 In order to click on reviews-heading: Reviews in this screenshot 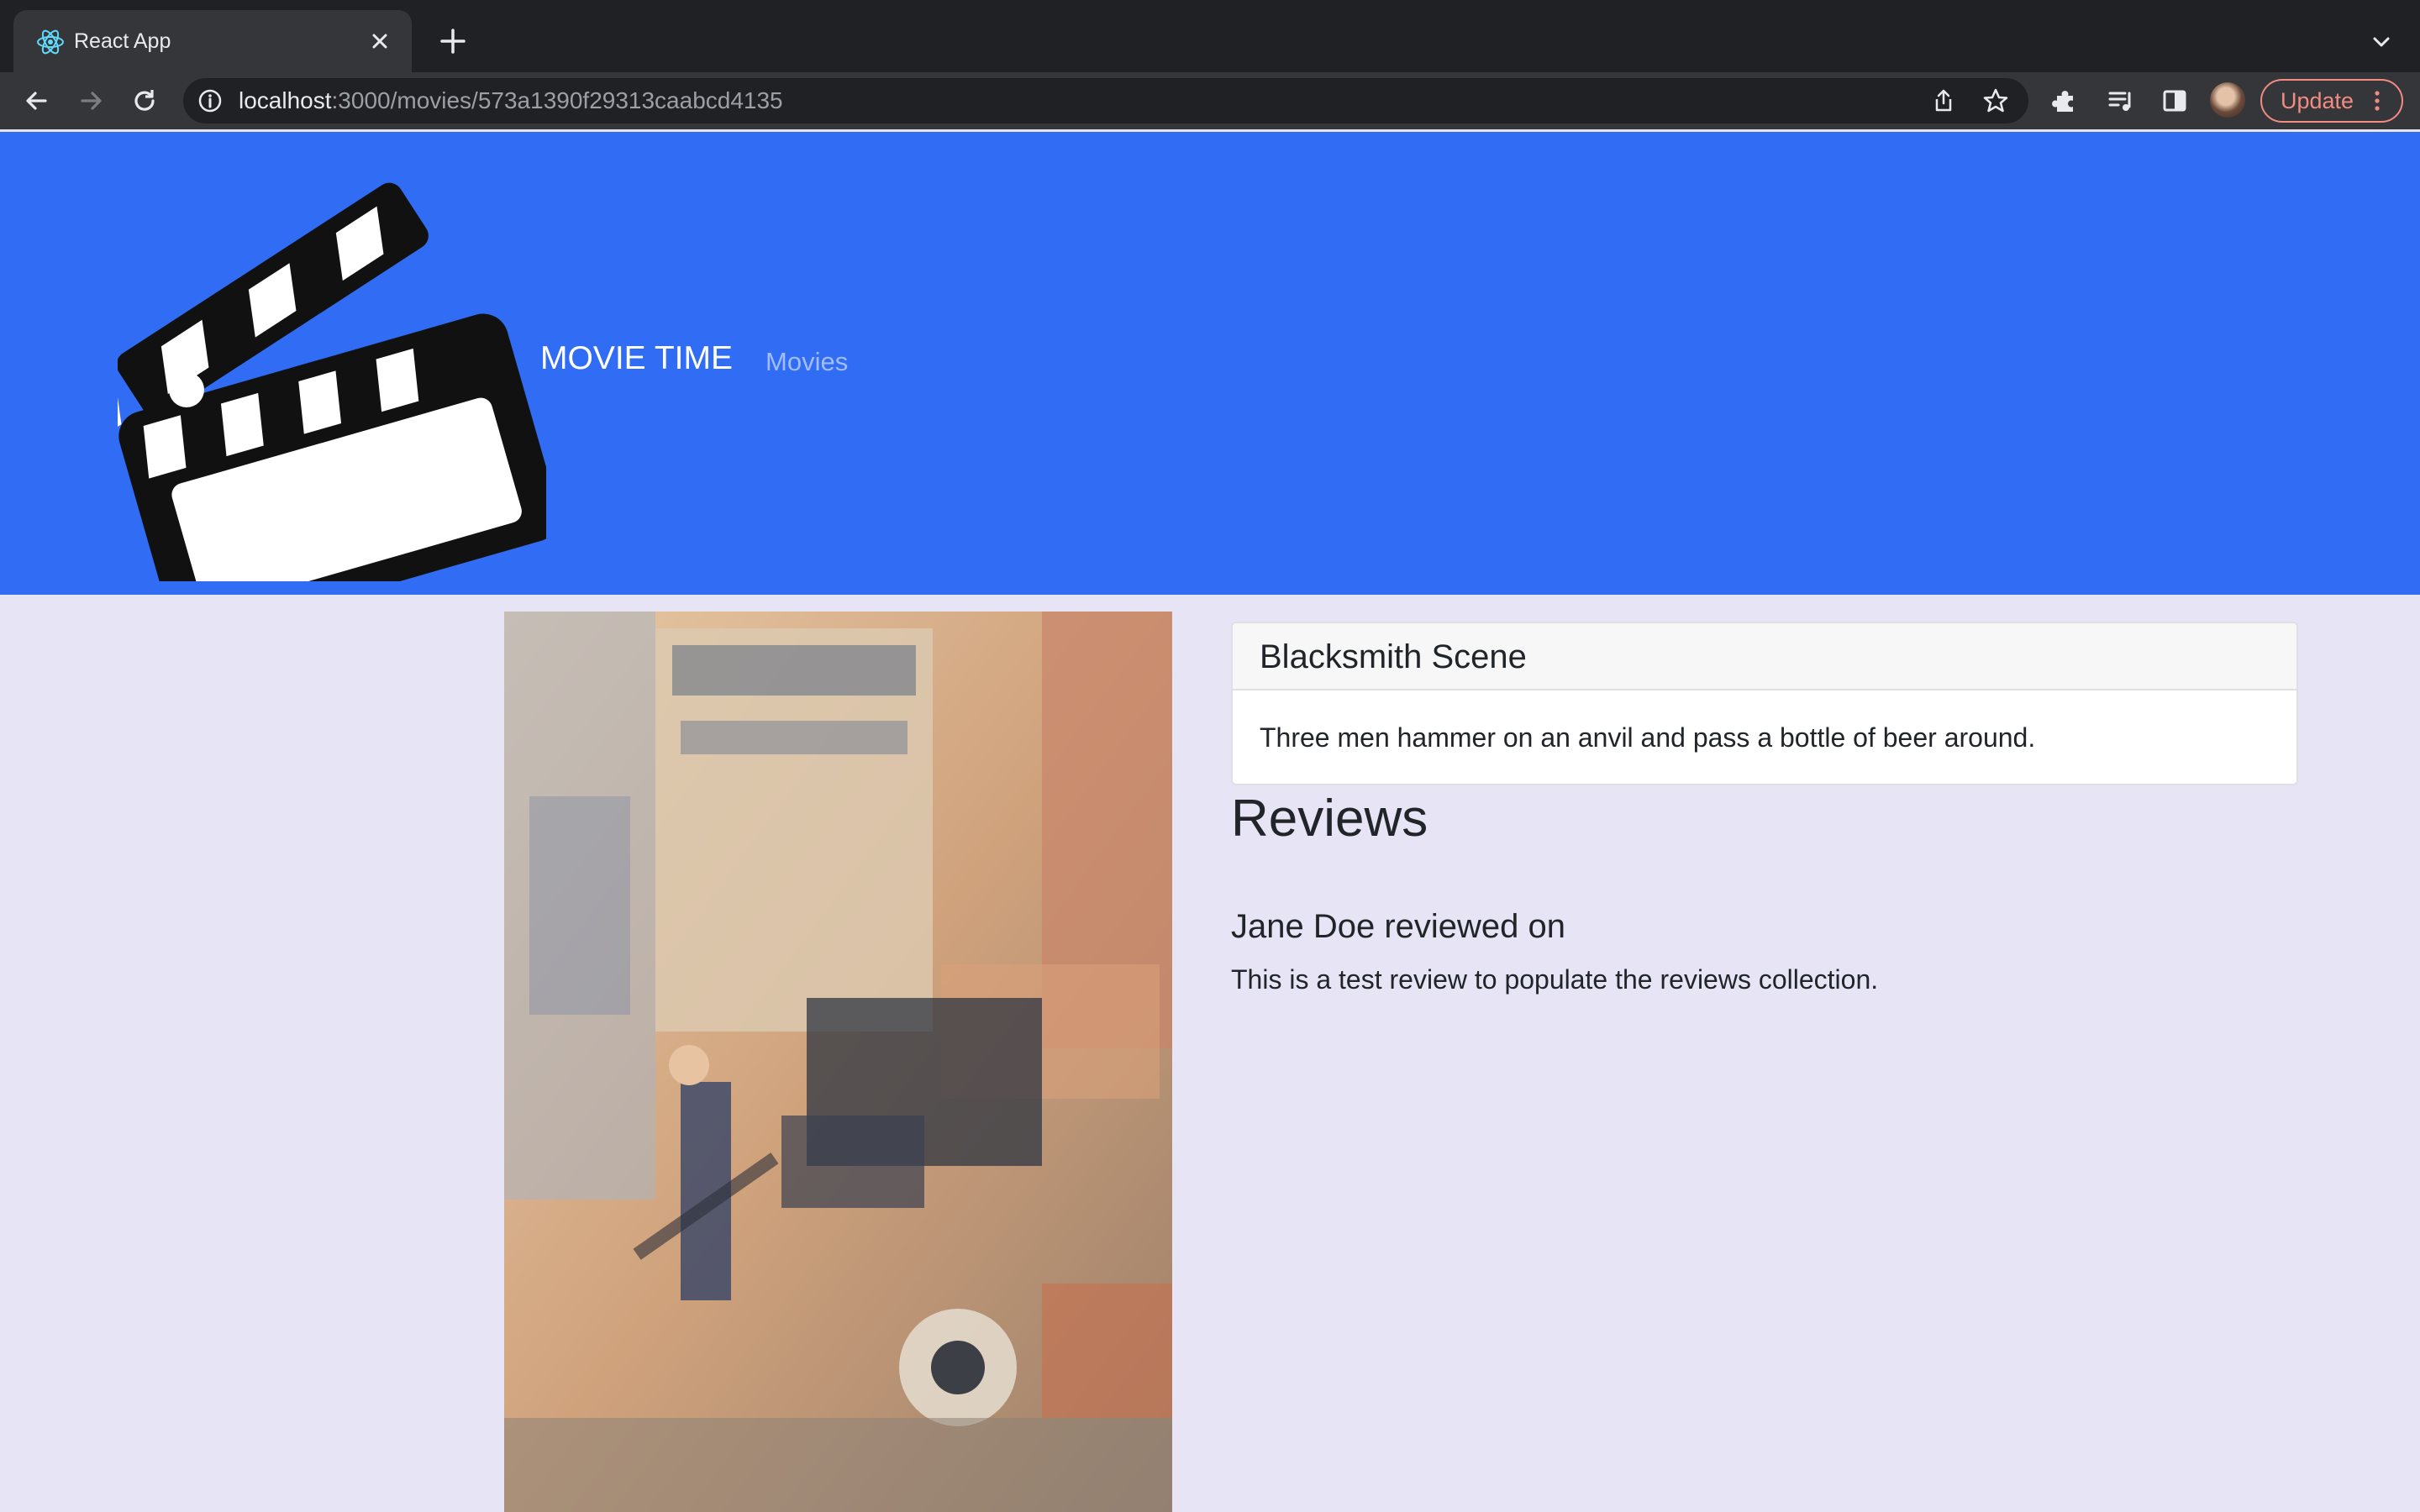, I will do `click(1329, 819)`.